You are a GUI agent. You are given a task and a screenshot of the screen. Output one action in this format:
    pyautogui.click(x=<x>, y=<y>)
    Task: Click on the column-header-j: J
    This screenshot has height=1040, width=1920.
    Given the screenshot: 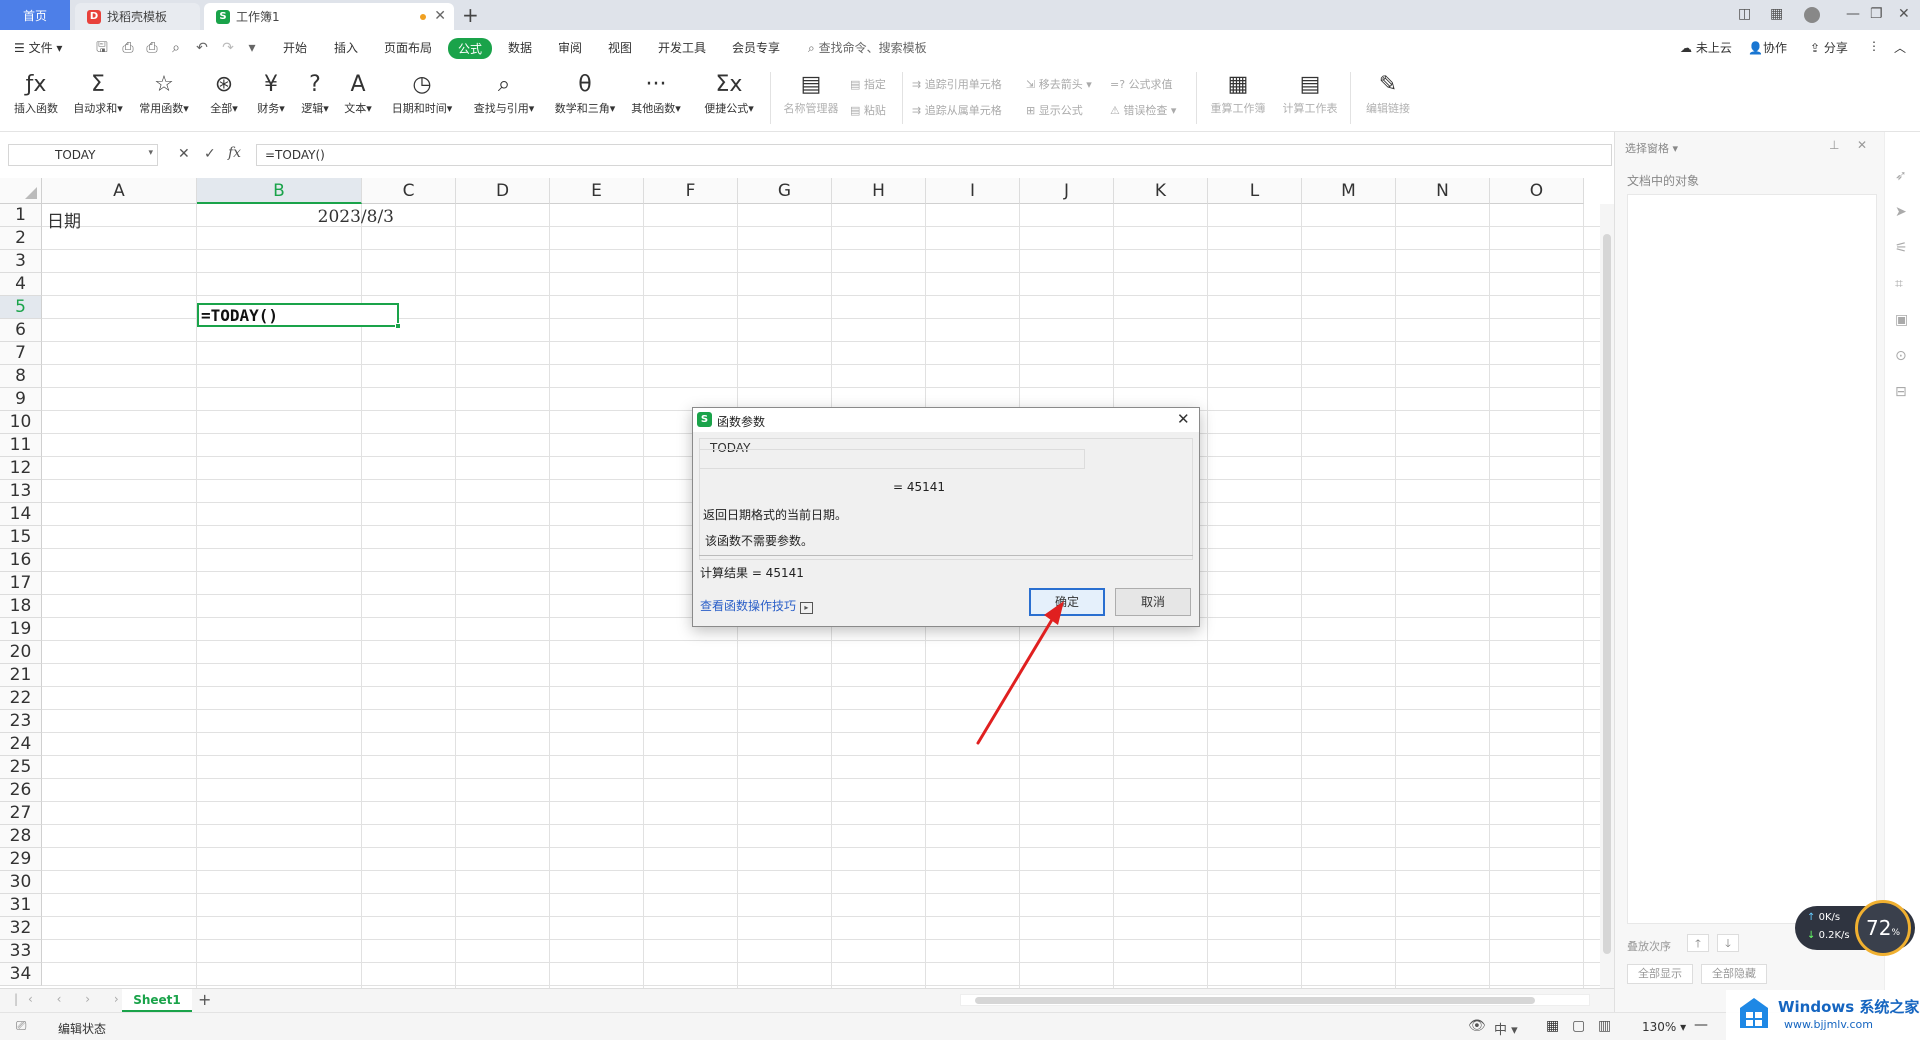 What is the action you would take?
    pyautogui.click(x=1067, y=191)
    